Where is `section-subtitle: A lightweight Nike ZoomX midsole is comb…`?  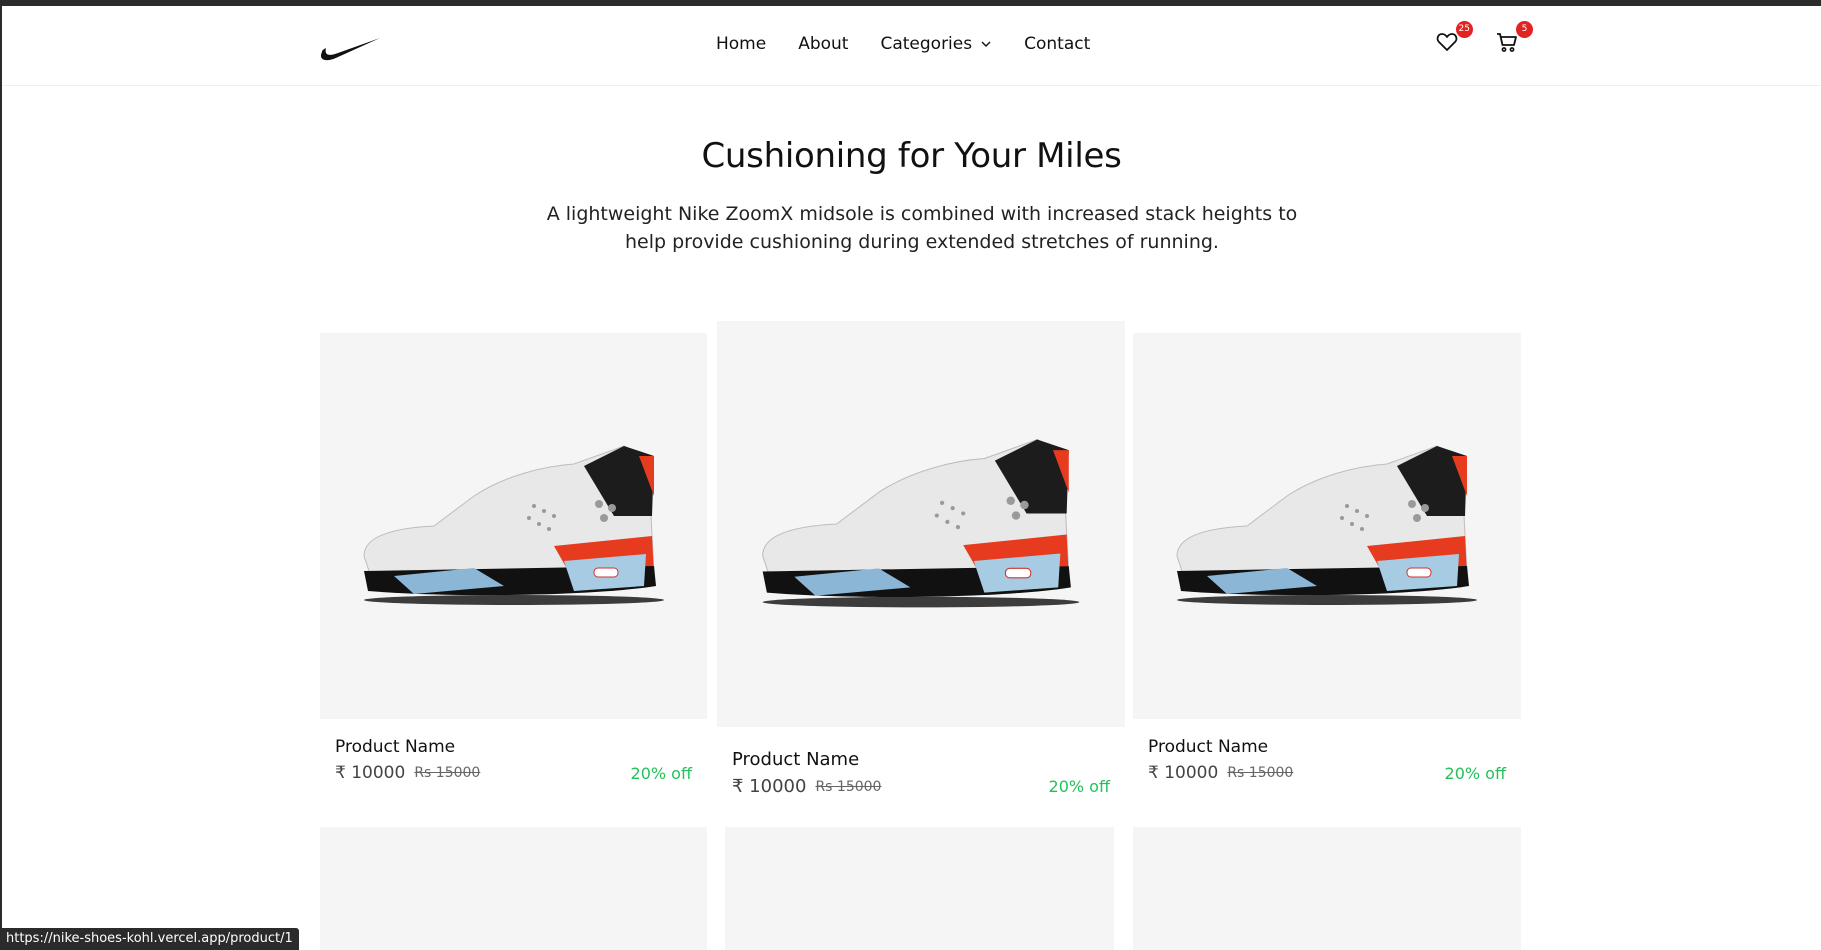 section-subtitle: A lightweight Nike ZoomX midsole is comb… is located at coordinates (922, 228).